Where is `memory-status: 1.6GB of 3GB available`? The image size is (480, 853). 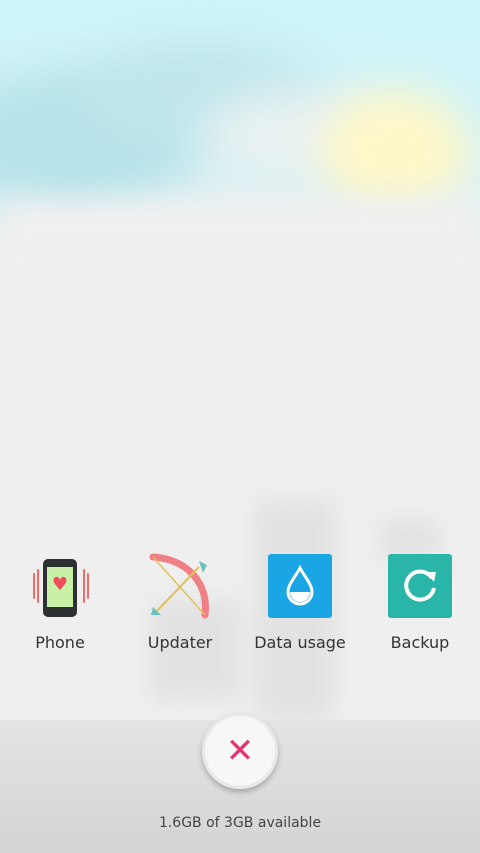 memory-status: 1.6GB of 3GB available is located at coordinates (240, 823).